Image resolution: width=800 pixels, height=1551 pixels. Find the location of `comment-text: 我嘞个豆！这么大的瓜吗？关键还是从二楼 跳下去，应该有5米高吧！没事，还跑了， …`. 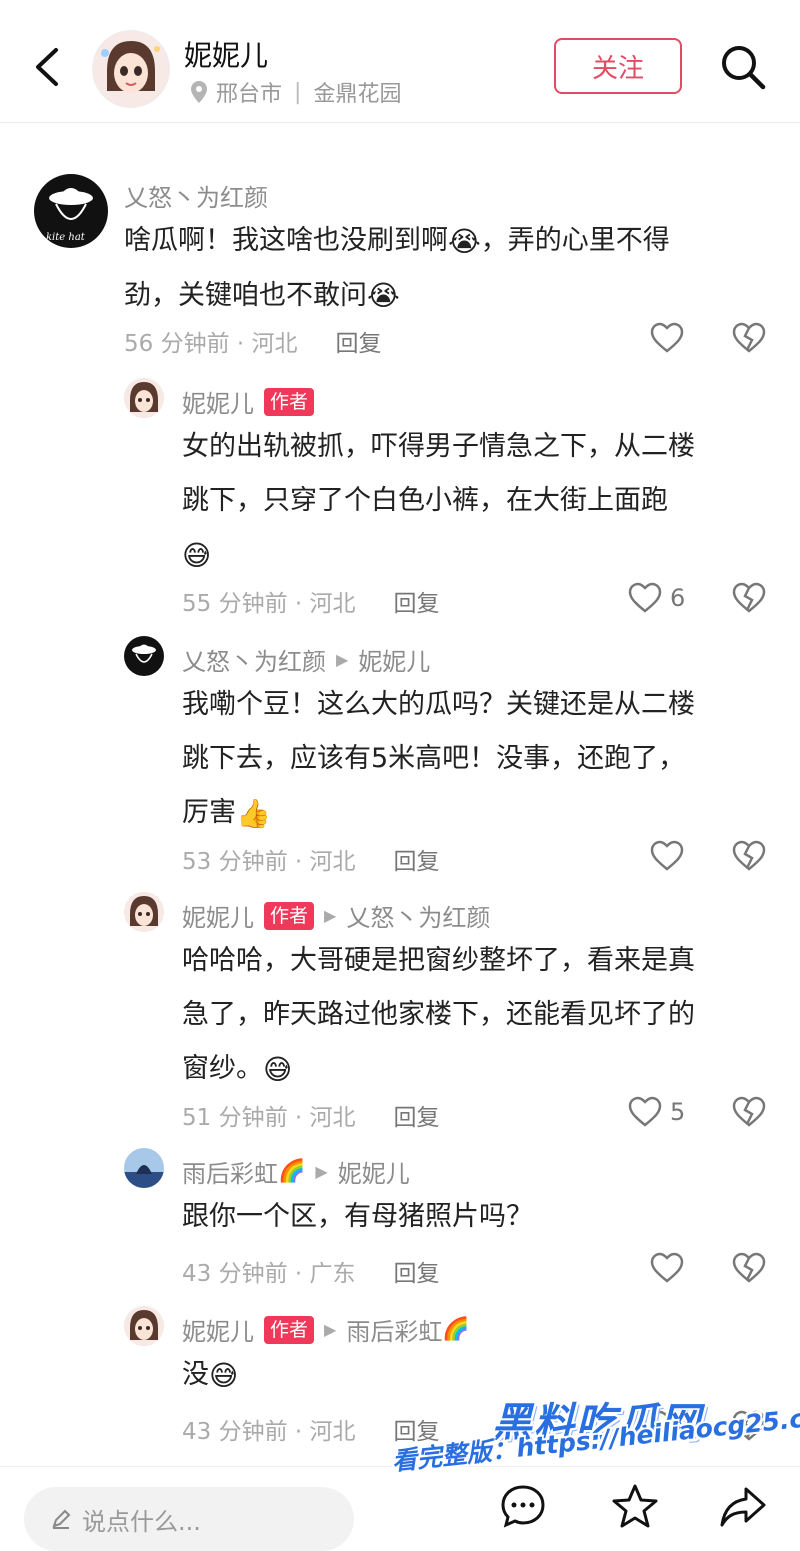

comment-text: 我嘞个豆！这么大的瓜吗？关键还是从二楼 跳下去，应该有5米高吧！没事，还跑了， … is located at coordinates (477, 759).